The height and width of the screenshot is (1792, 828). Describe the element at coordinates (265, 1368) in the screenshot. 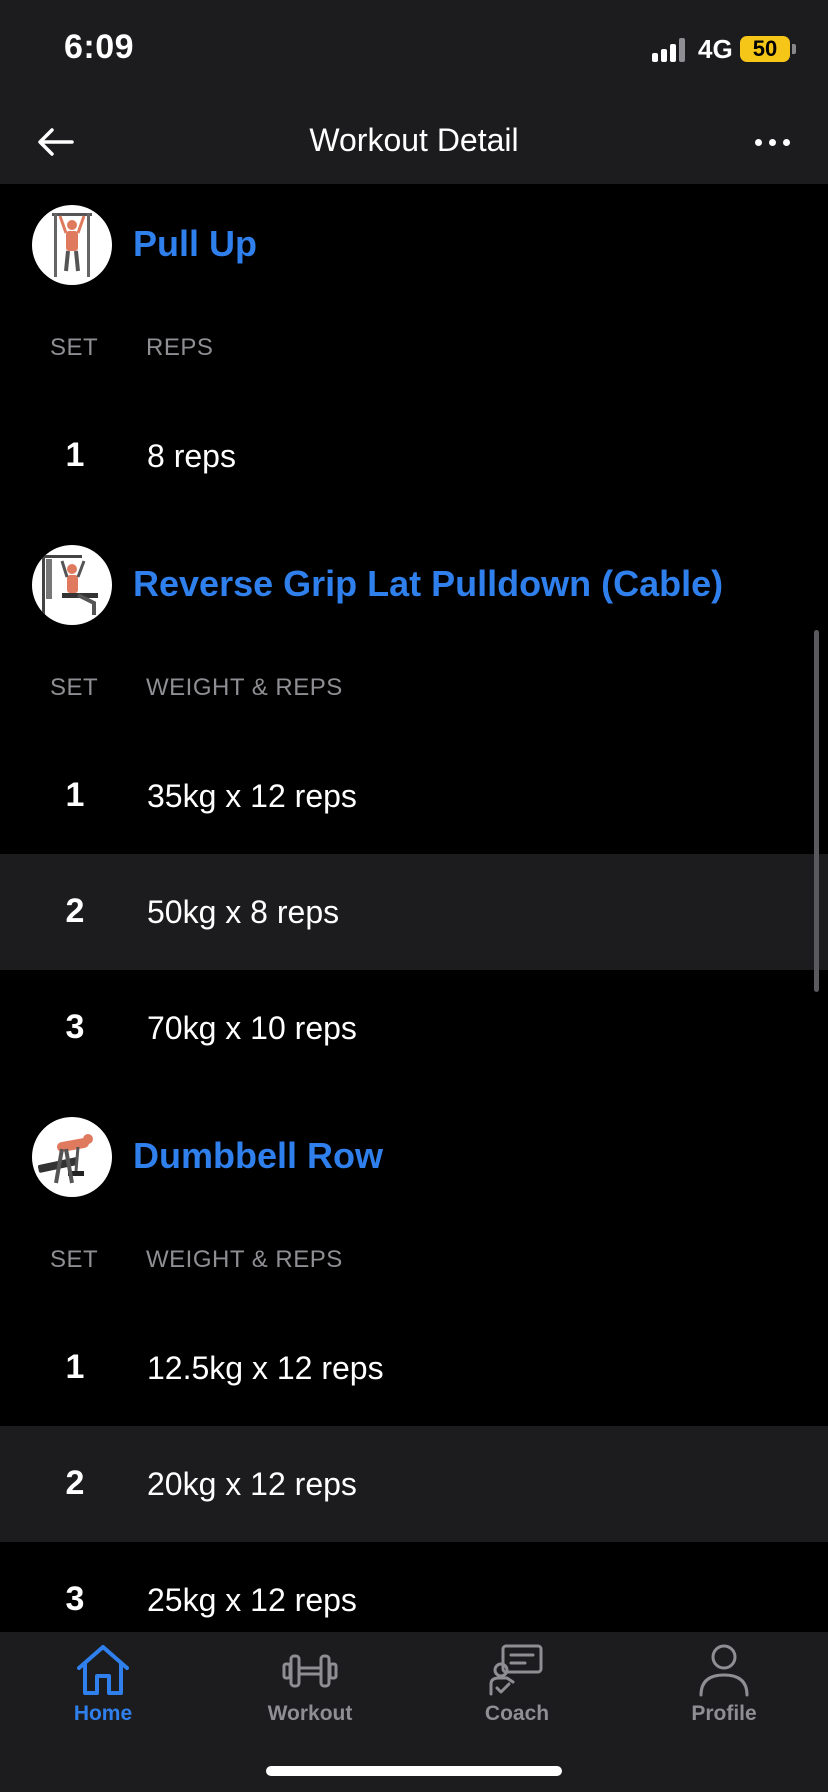

I see `set-value: 12.5kg x 12 reps` at that location.